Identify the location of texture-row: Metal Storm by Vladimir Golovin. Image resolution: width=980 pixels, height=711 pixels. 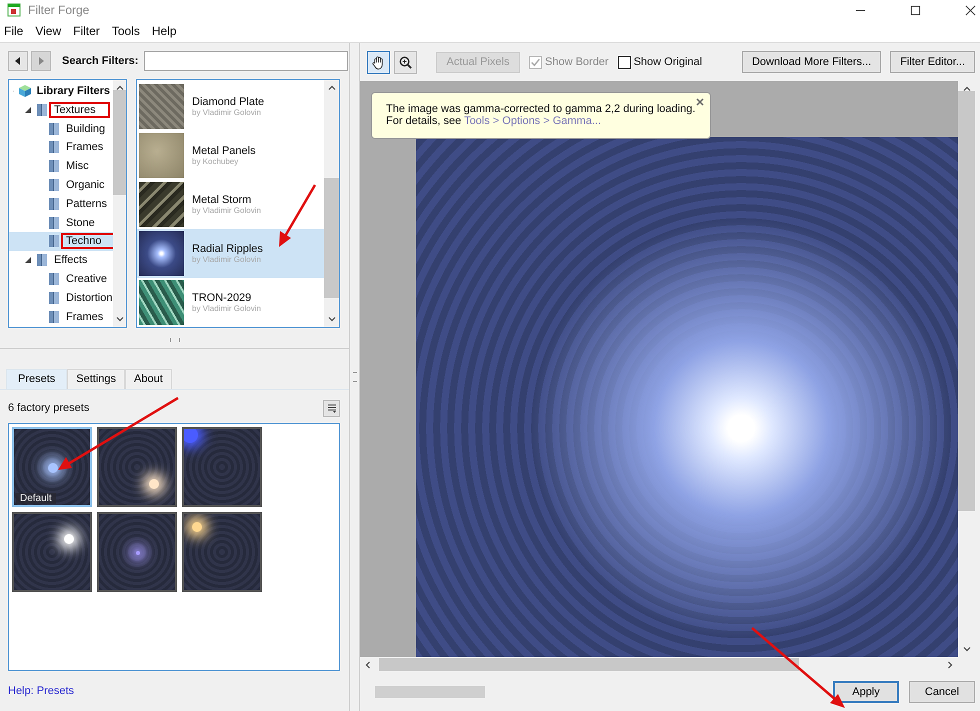
(230, 204).